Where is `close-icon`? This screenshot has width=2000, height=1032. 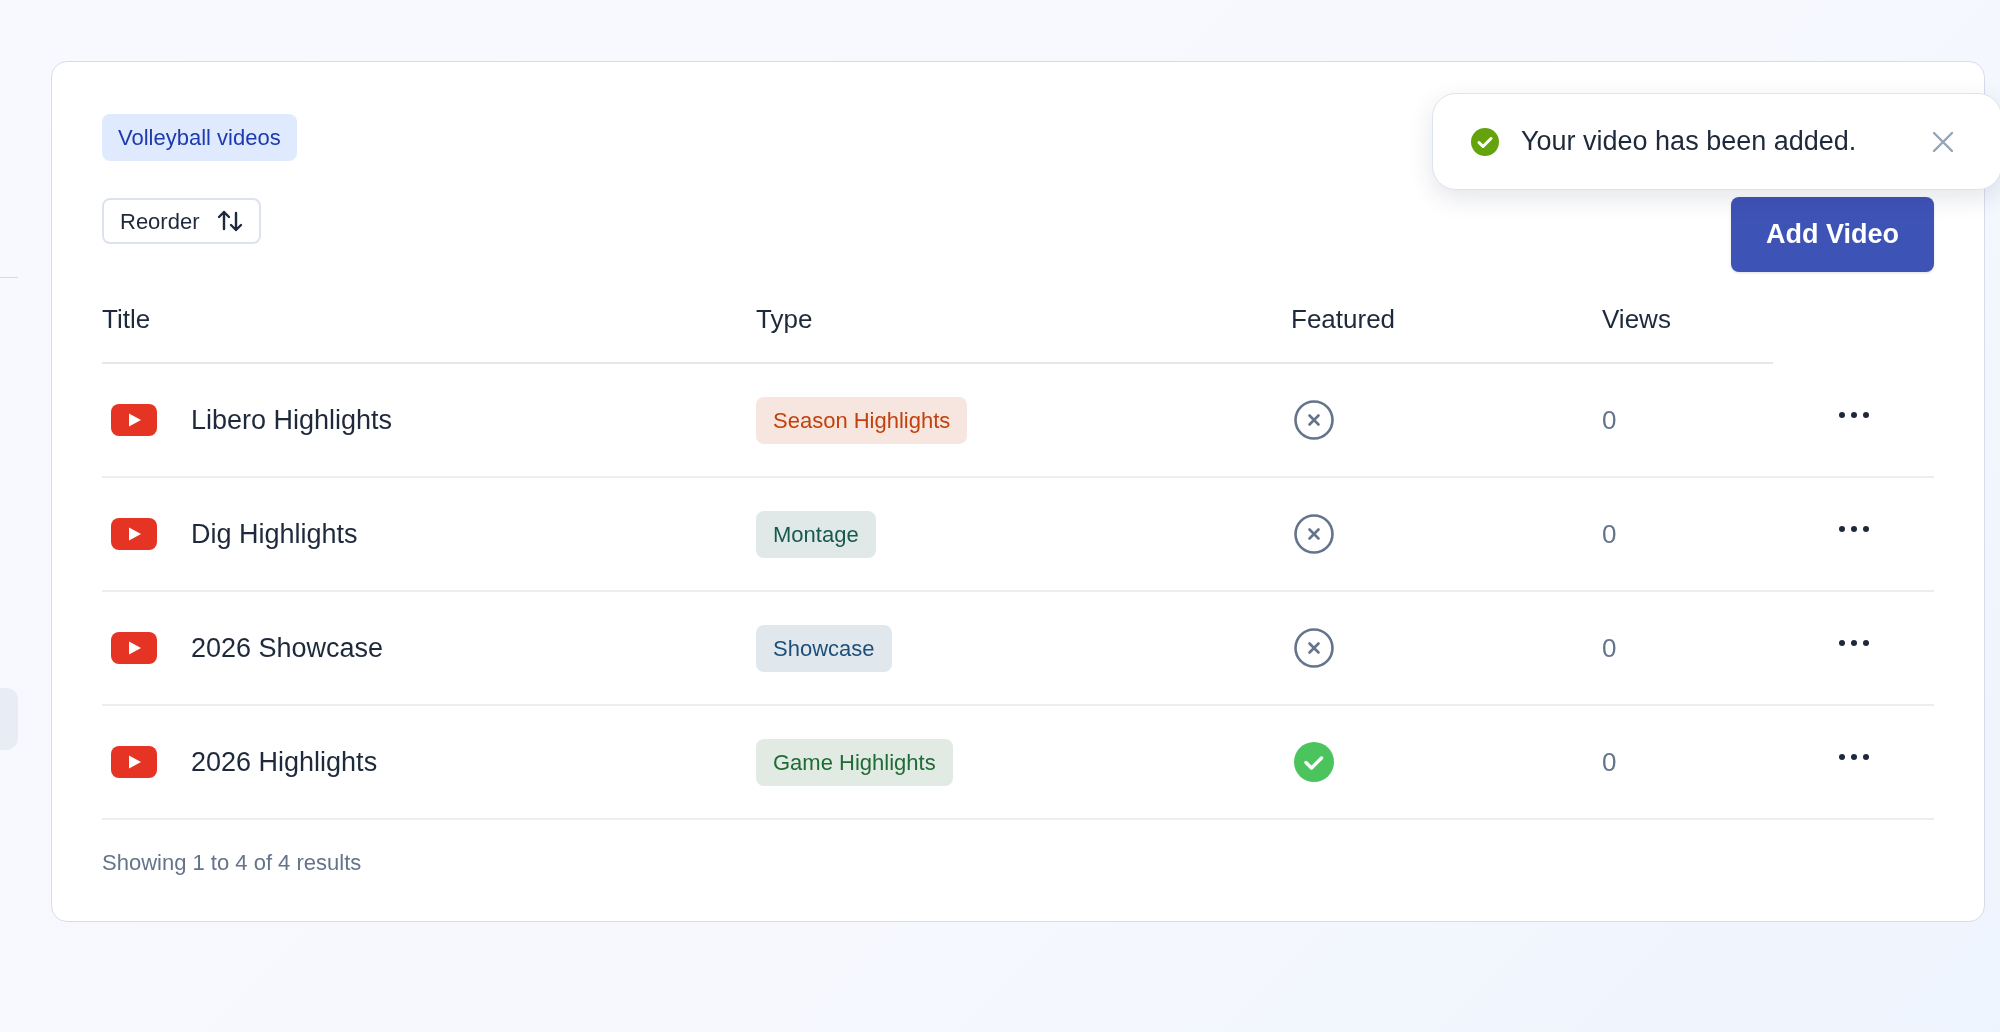
close-icon is located at coordinates (1943, 141).